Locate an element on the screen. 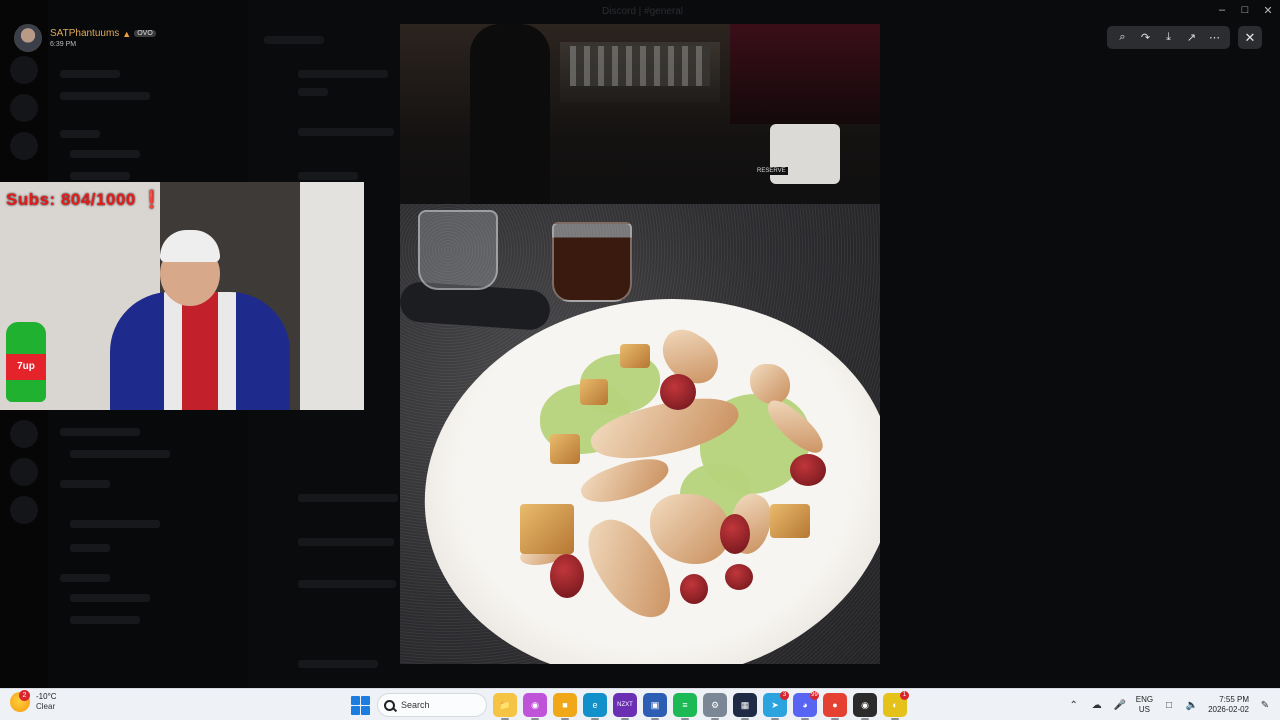 The image size is (1280, 720). settings-glyph: ⚙ is located at coordinates (715, 704).